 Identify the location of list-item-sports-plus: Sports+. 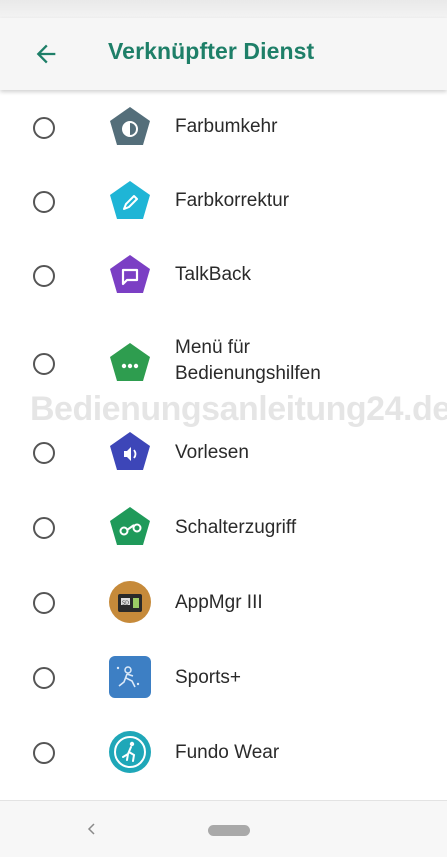
(223, 678).